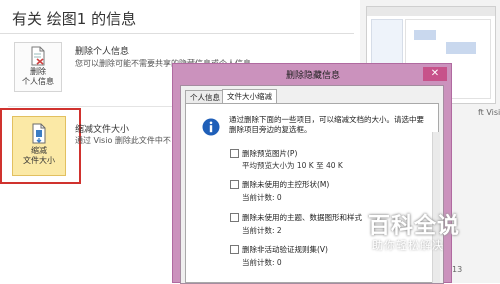 The width and height of the screenshot is (500, 284). What do you see at coordinates (38, 71) in the screenshot?
I see `button-label-line1: 删除` at bounding box center [38, 71].